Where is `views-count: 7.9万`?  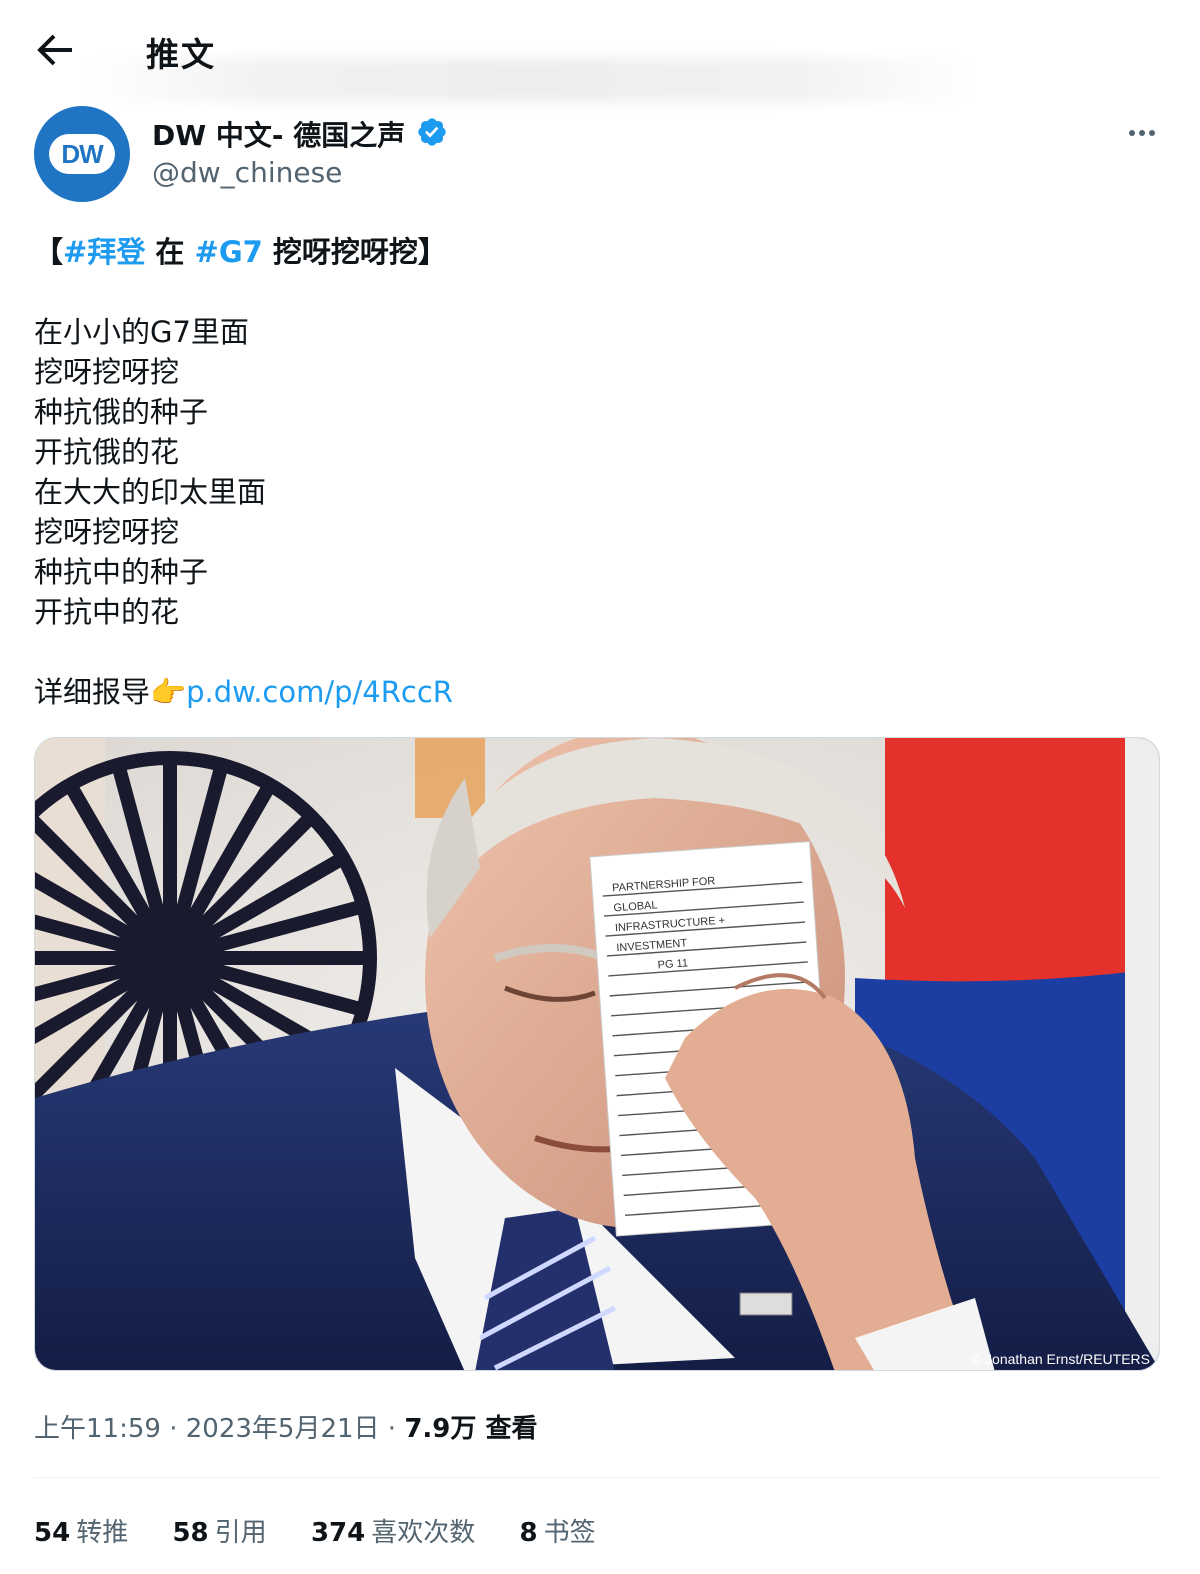 views-count: 7.9万 is located at coordinates (440, 1429).